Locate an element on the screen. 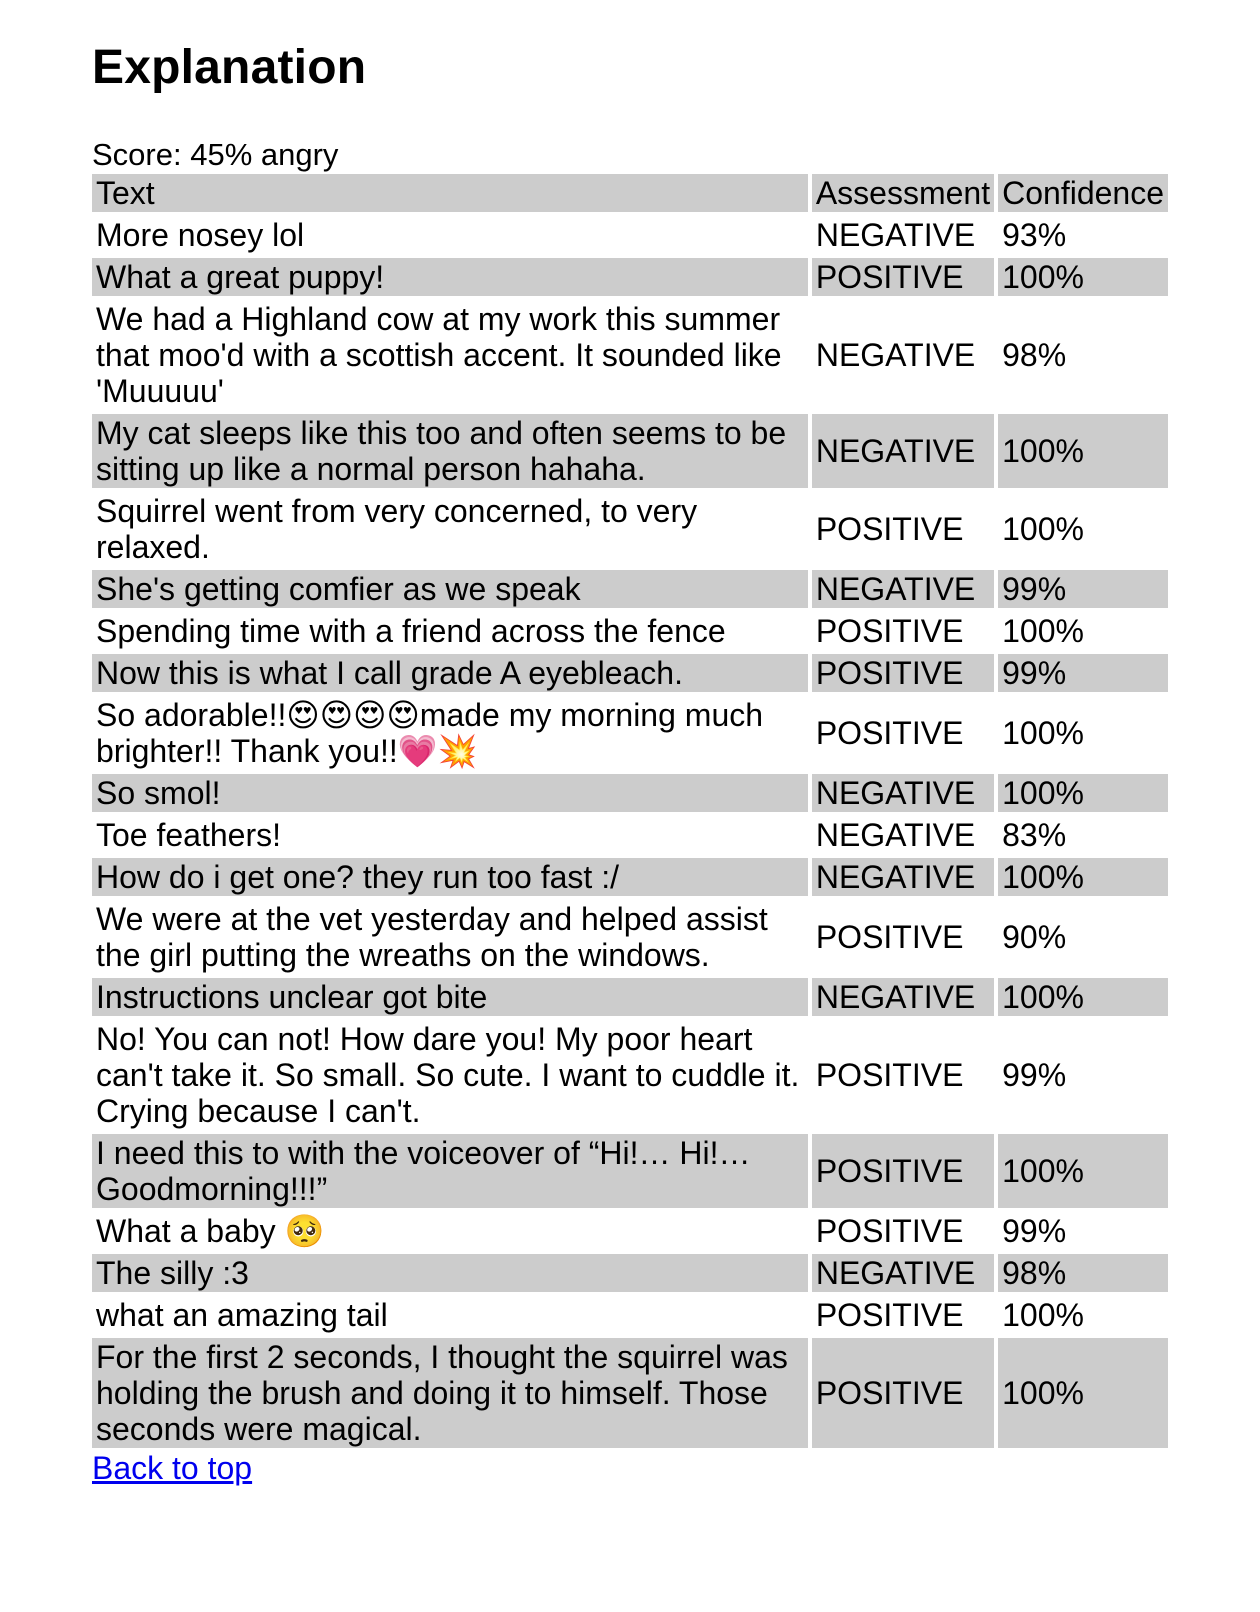 Image resolution: width=1260 pixels, height=1612 pixels. table-header: Text Assessment Confidence is located at coordinates (630, 193).